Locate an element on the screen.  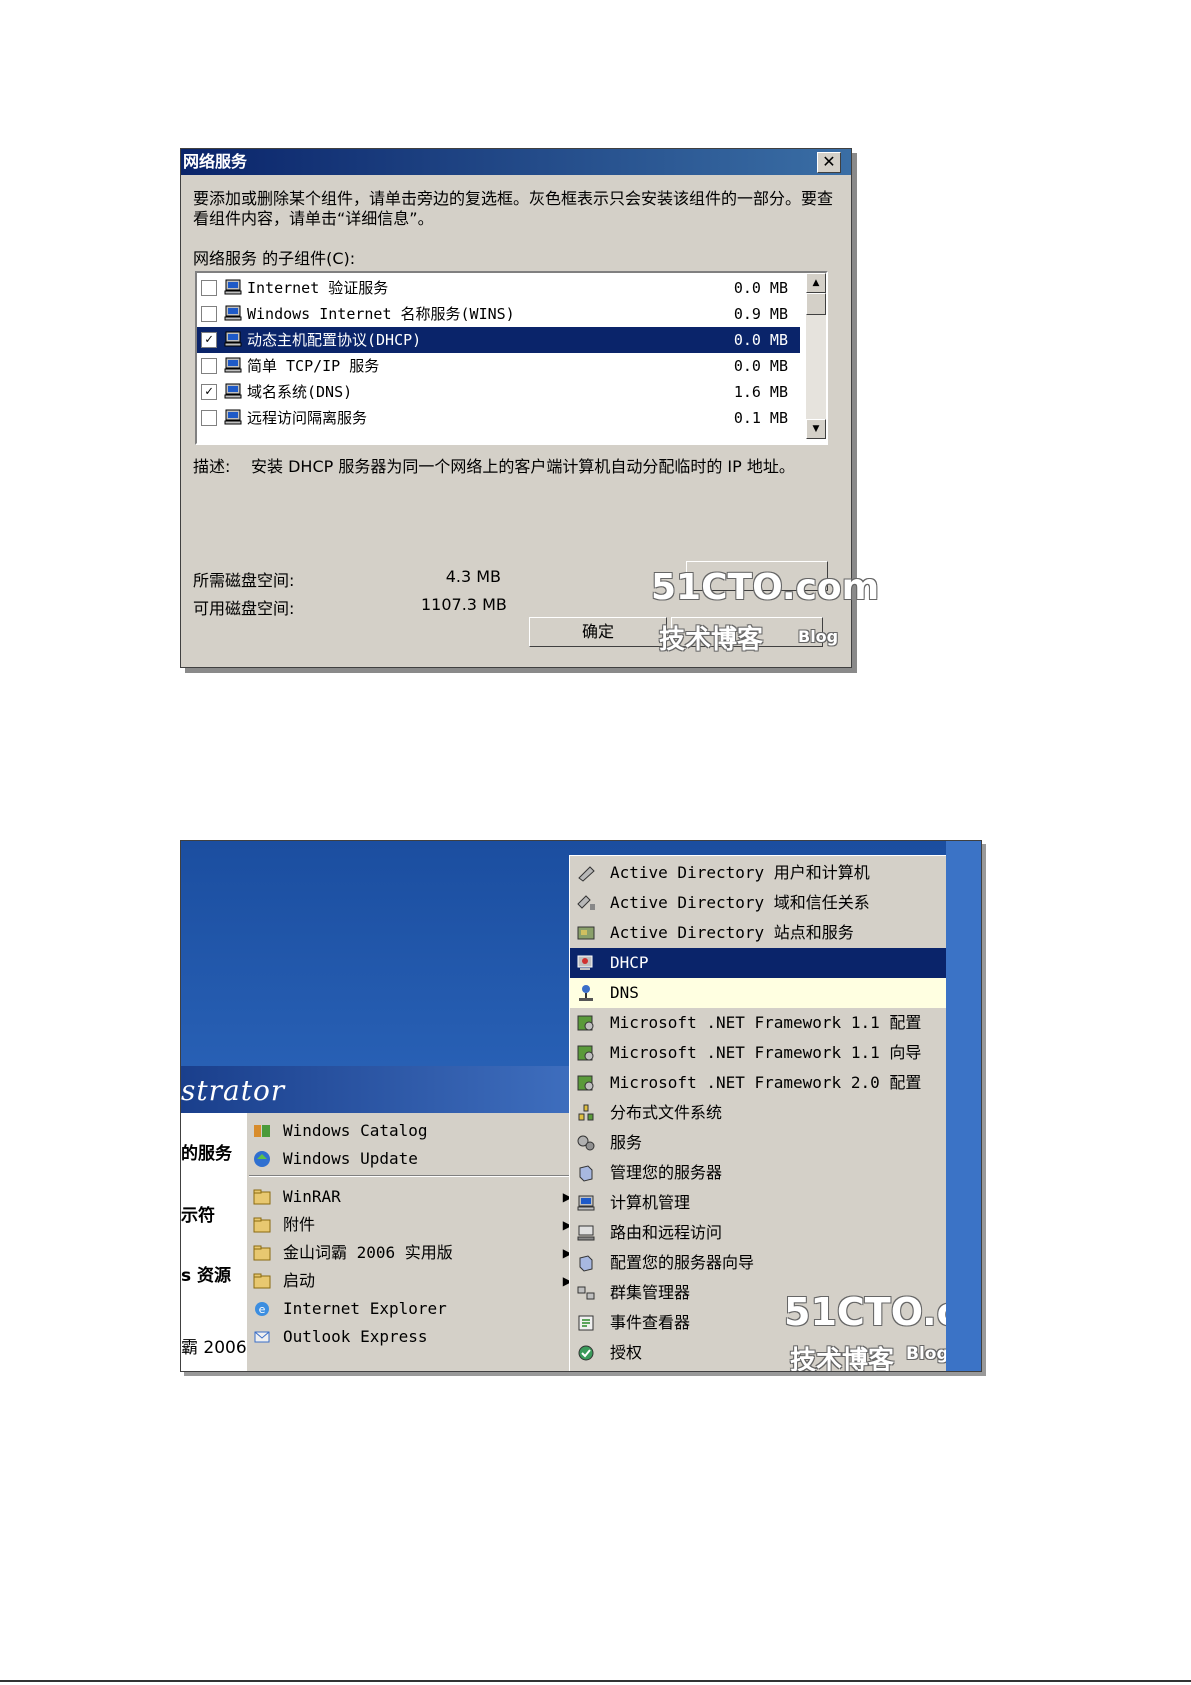
disk-required-label: 所需磁盘空间: is located at coordinates (244, 580).